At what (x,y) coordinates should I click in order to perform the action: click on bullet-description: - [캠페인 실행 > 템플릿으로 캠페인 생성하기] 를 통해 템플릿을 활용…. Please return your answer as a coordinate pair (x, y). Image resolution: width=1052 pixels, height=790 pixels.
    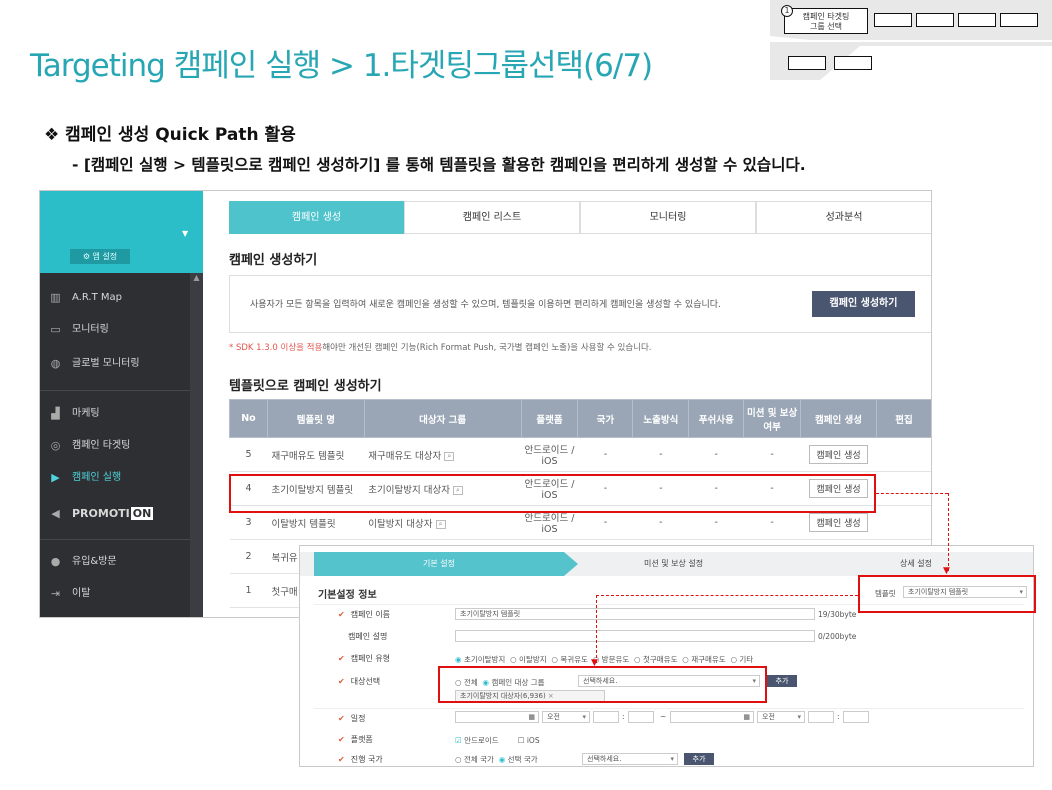
    Looking at the image, I should click on (439, 165).